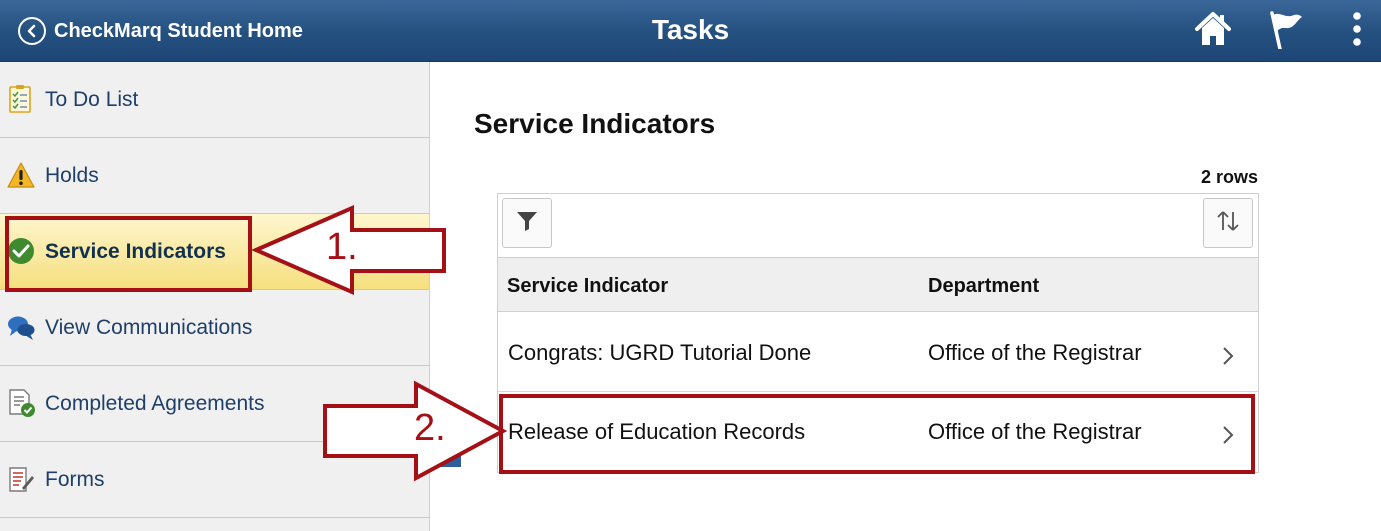 This screenshot has width=1381, height=531. Describe the element at coordinates (984, 286) in the screenshot. I see `column-header-department: Department` at that location.